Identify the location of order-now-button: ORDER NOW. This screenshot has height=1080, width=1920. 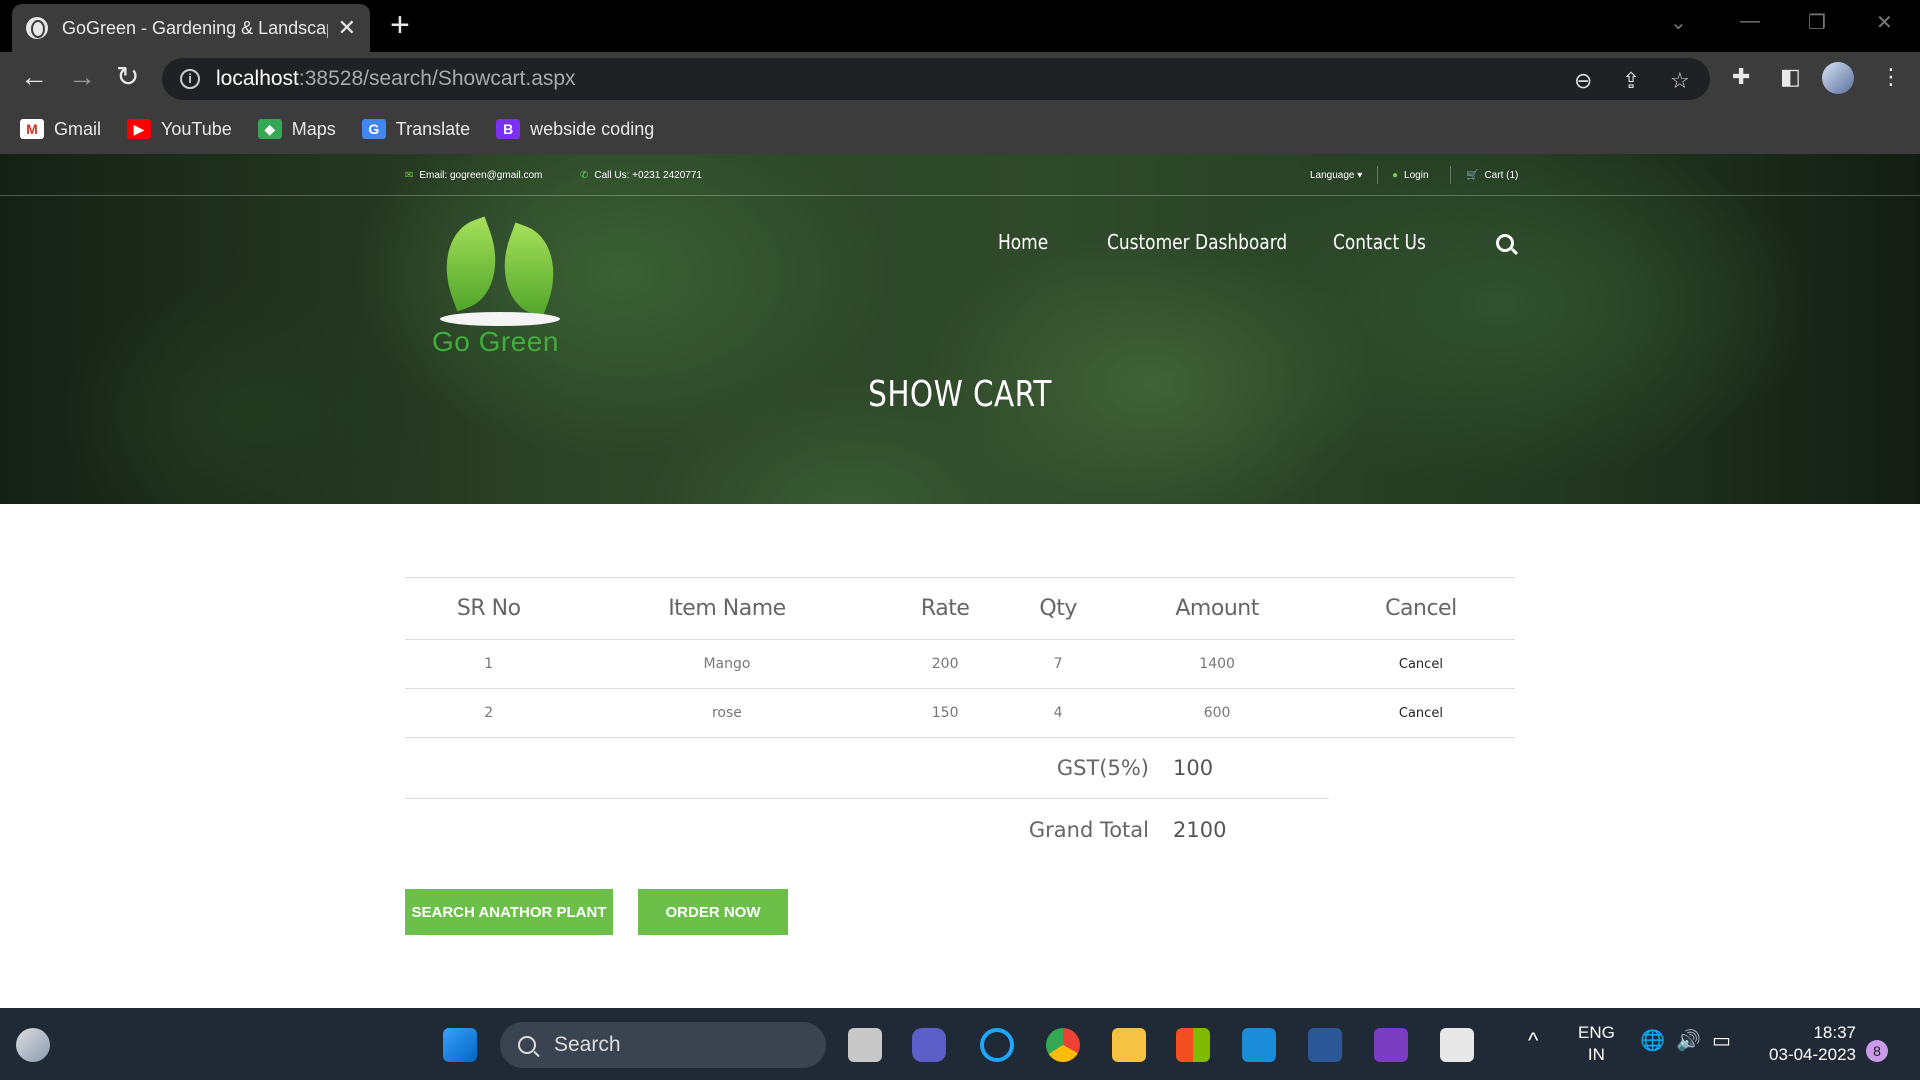
(713, 912).